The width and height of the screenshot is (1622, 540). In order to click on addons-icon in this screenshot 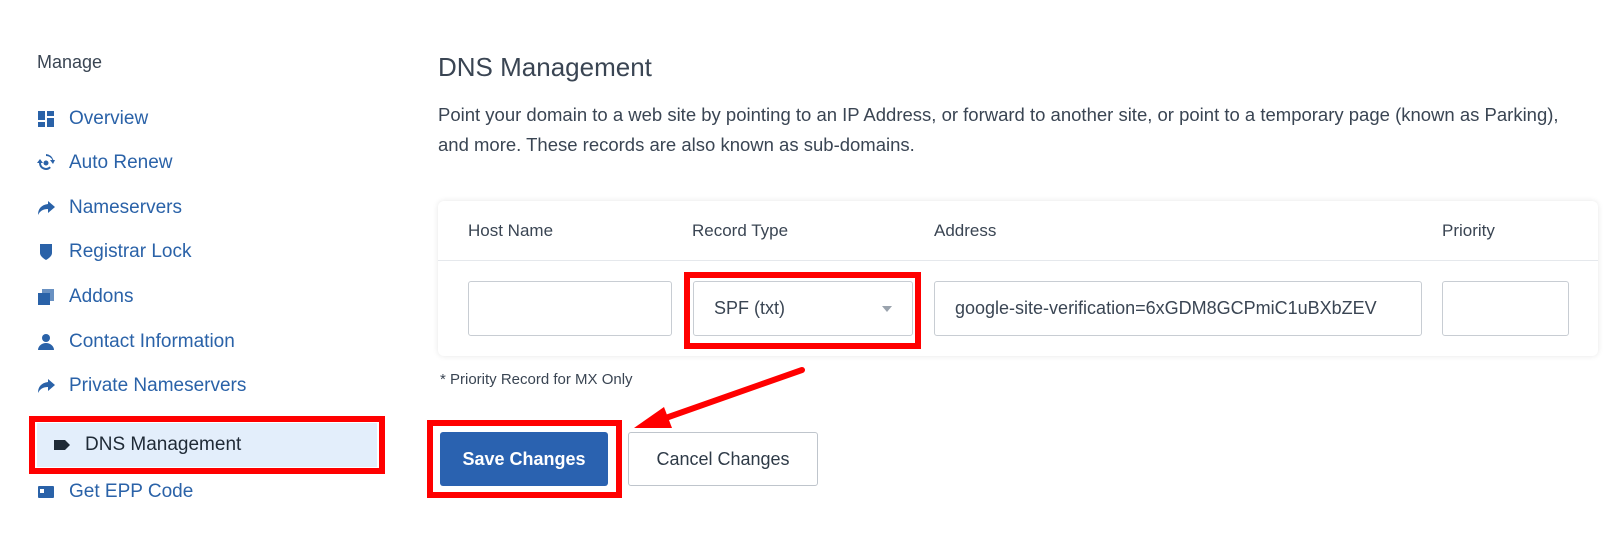, I will do `click(46, 297)`.